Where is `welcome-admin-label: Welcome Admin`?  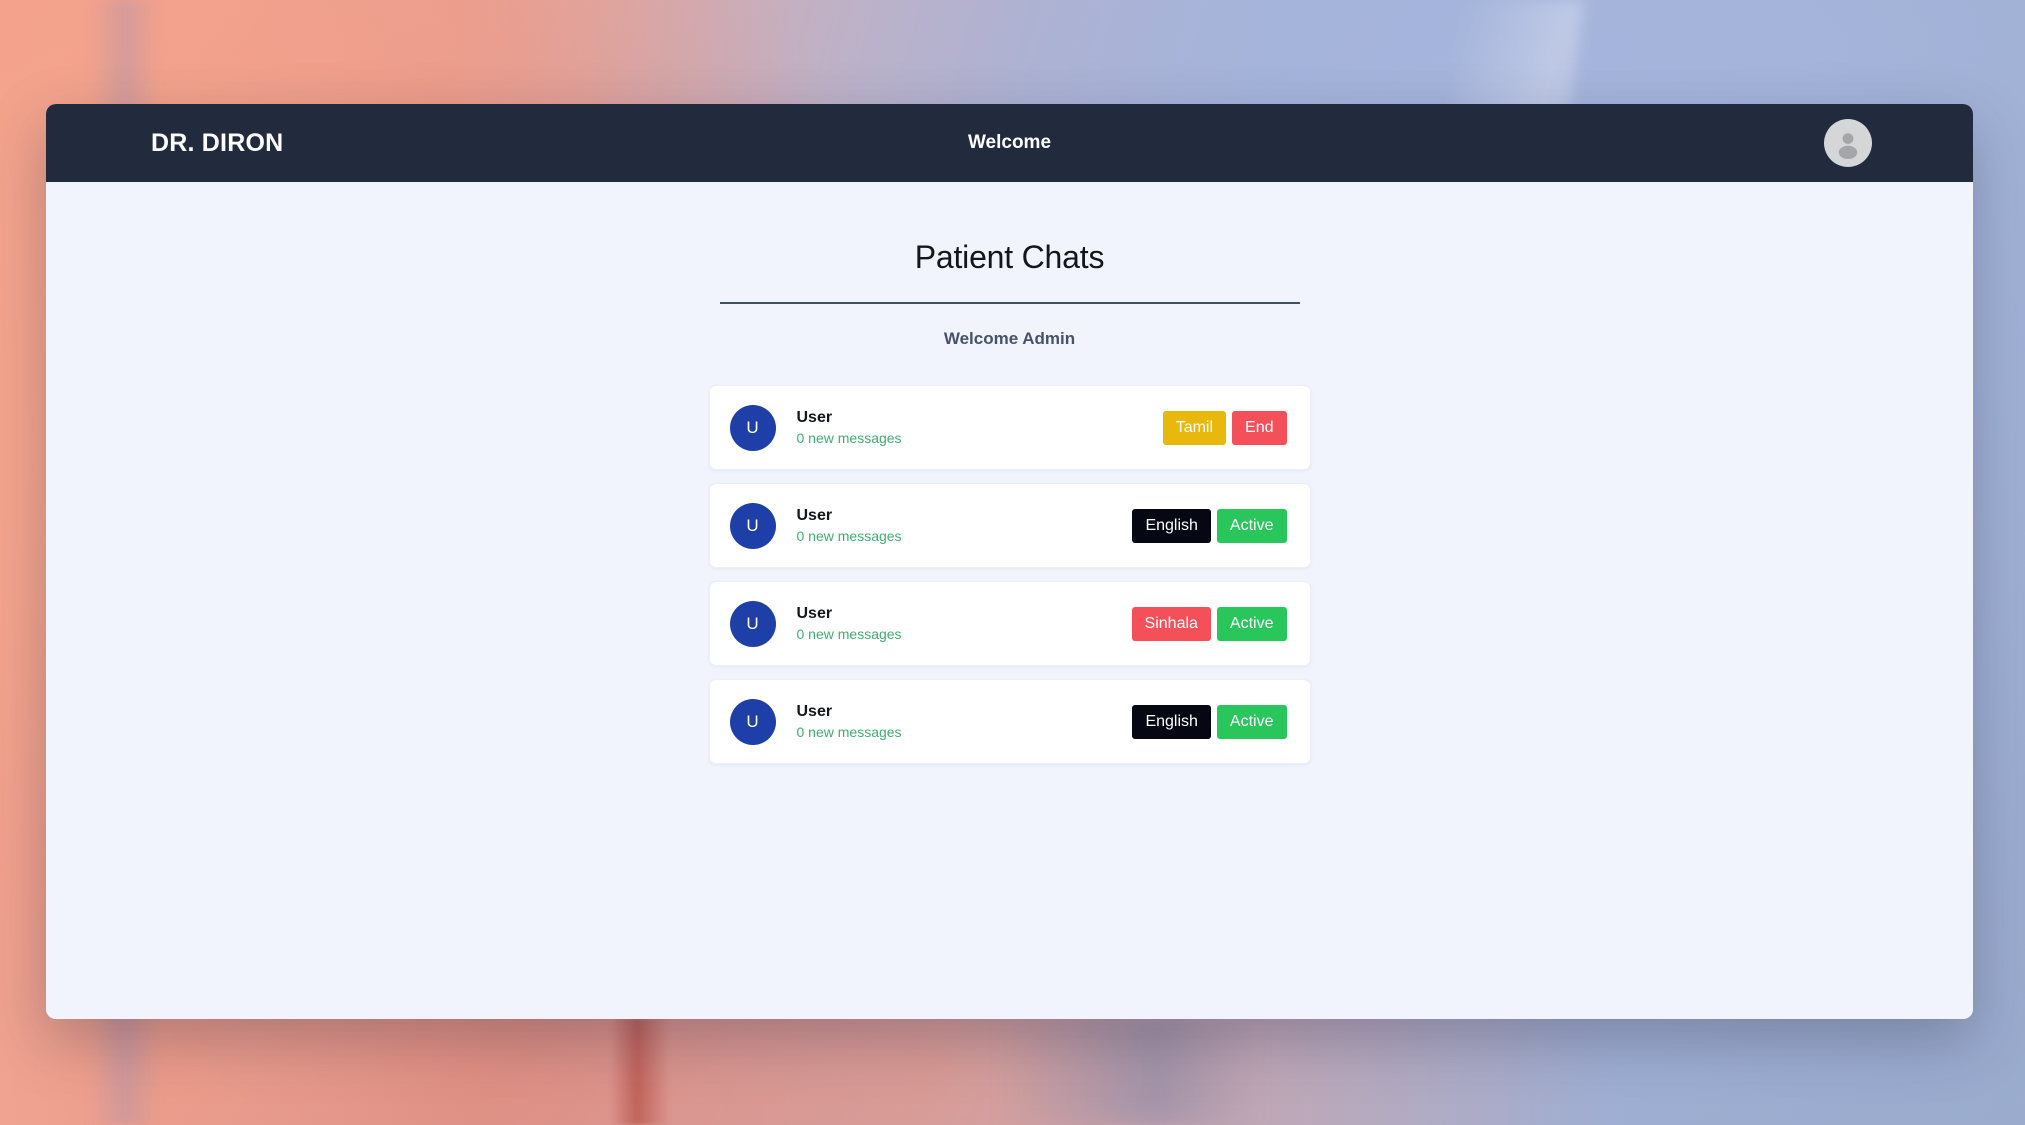 welcome-admin-label: Welcome Admin is located at coordinates (1009, 338).